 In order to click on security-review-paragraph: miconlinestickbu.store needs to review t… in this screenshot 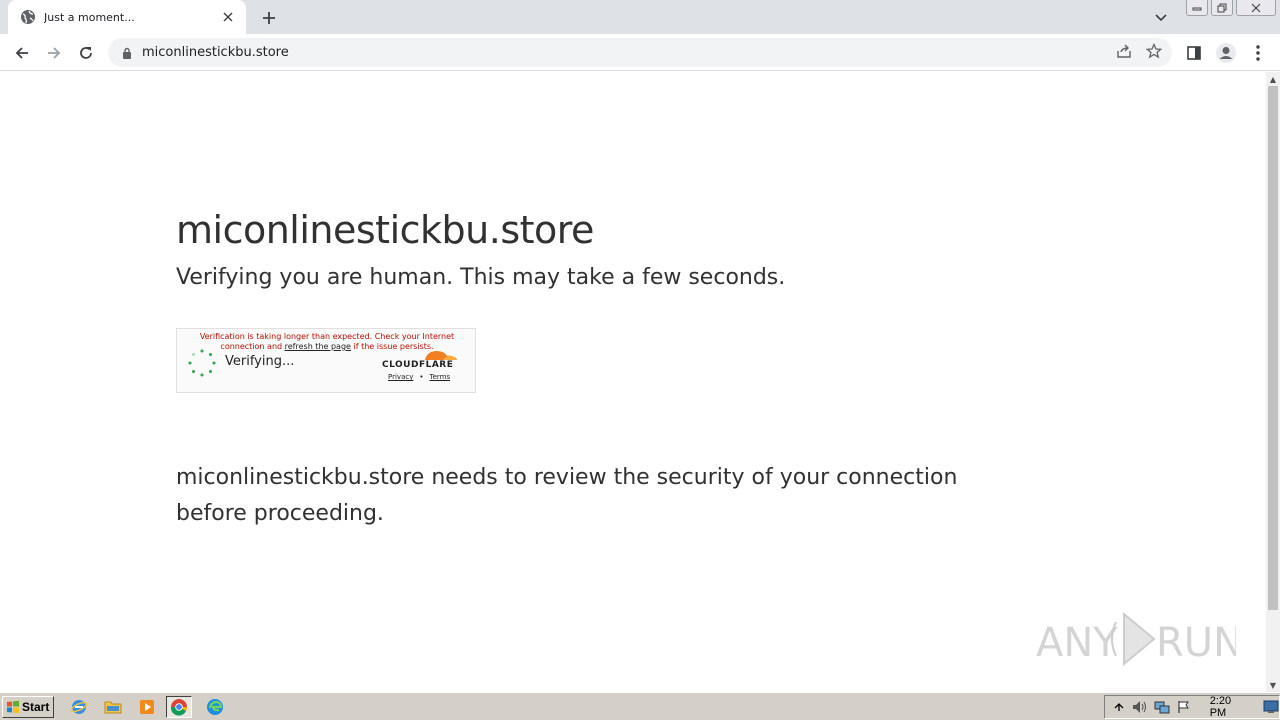, I will do `click(567, 495)`.